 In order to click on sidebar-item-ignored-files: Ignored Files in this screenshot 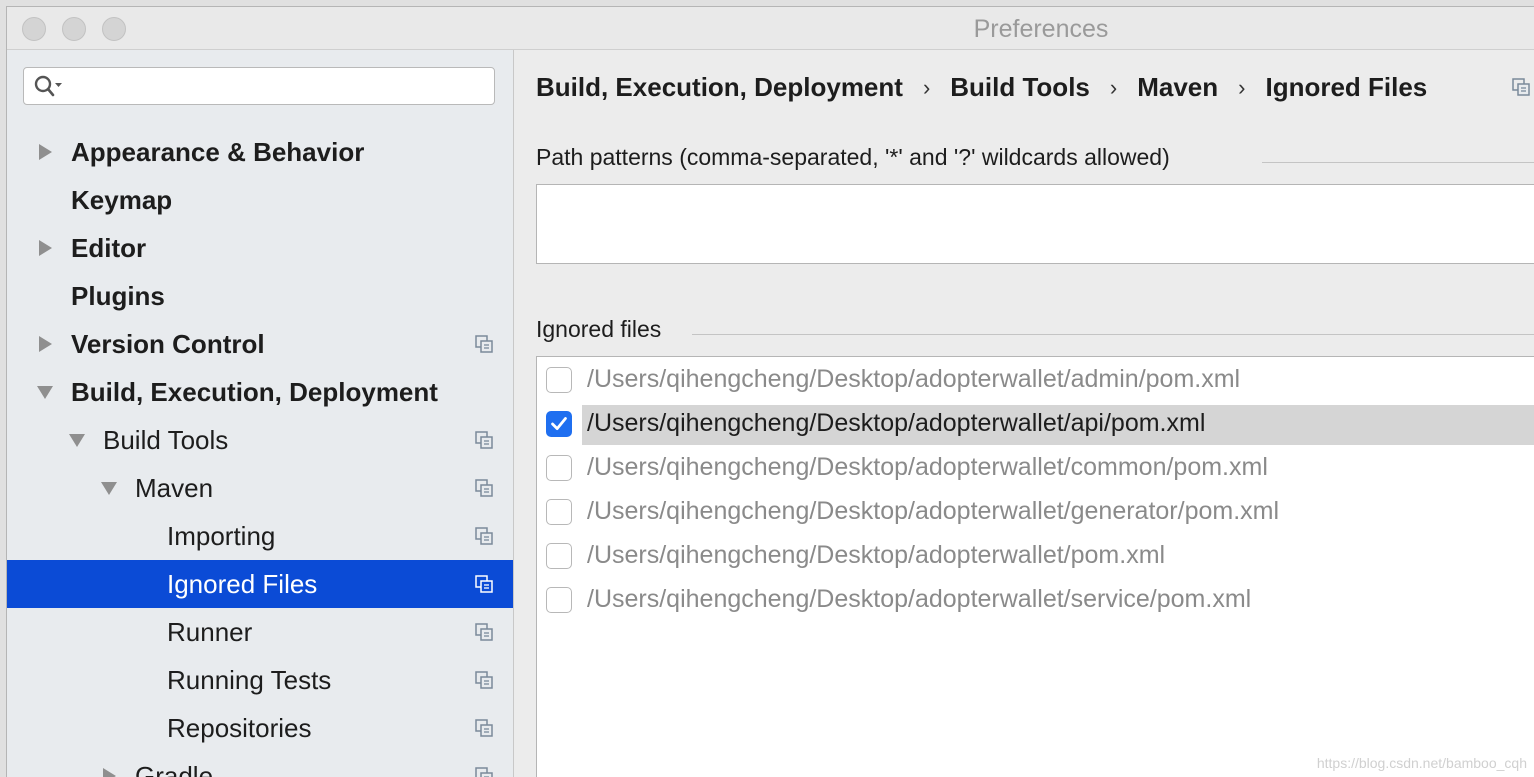, I will do `click(260, 584)`.